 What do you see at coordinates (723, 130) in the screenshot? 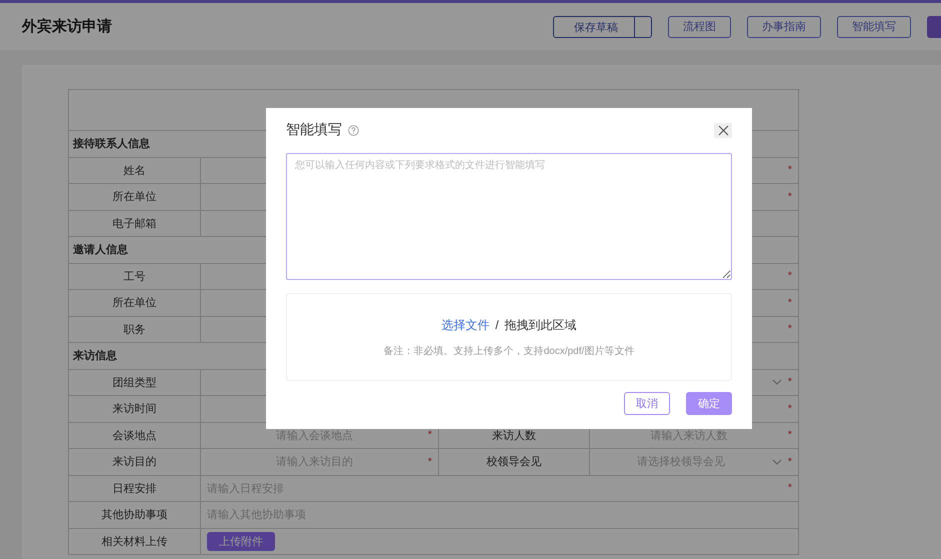
I see `close-button` at bounding box center [723, 130].